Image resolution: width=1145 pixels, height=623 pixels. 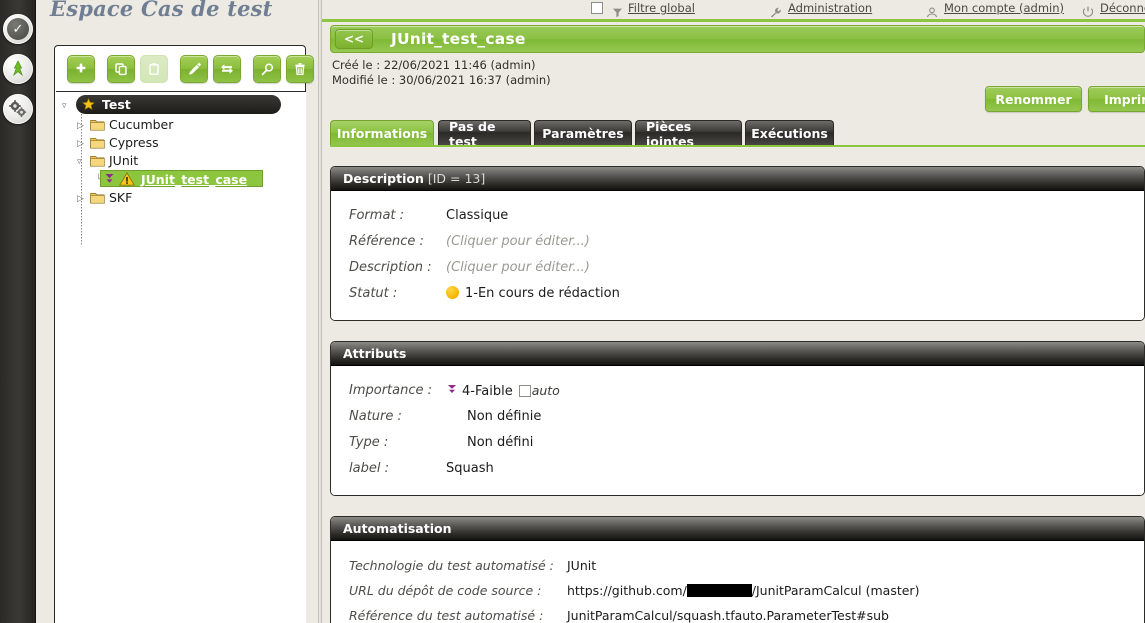 I want to click on auto-checkbox, so click(x=524, y=391).